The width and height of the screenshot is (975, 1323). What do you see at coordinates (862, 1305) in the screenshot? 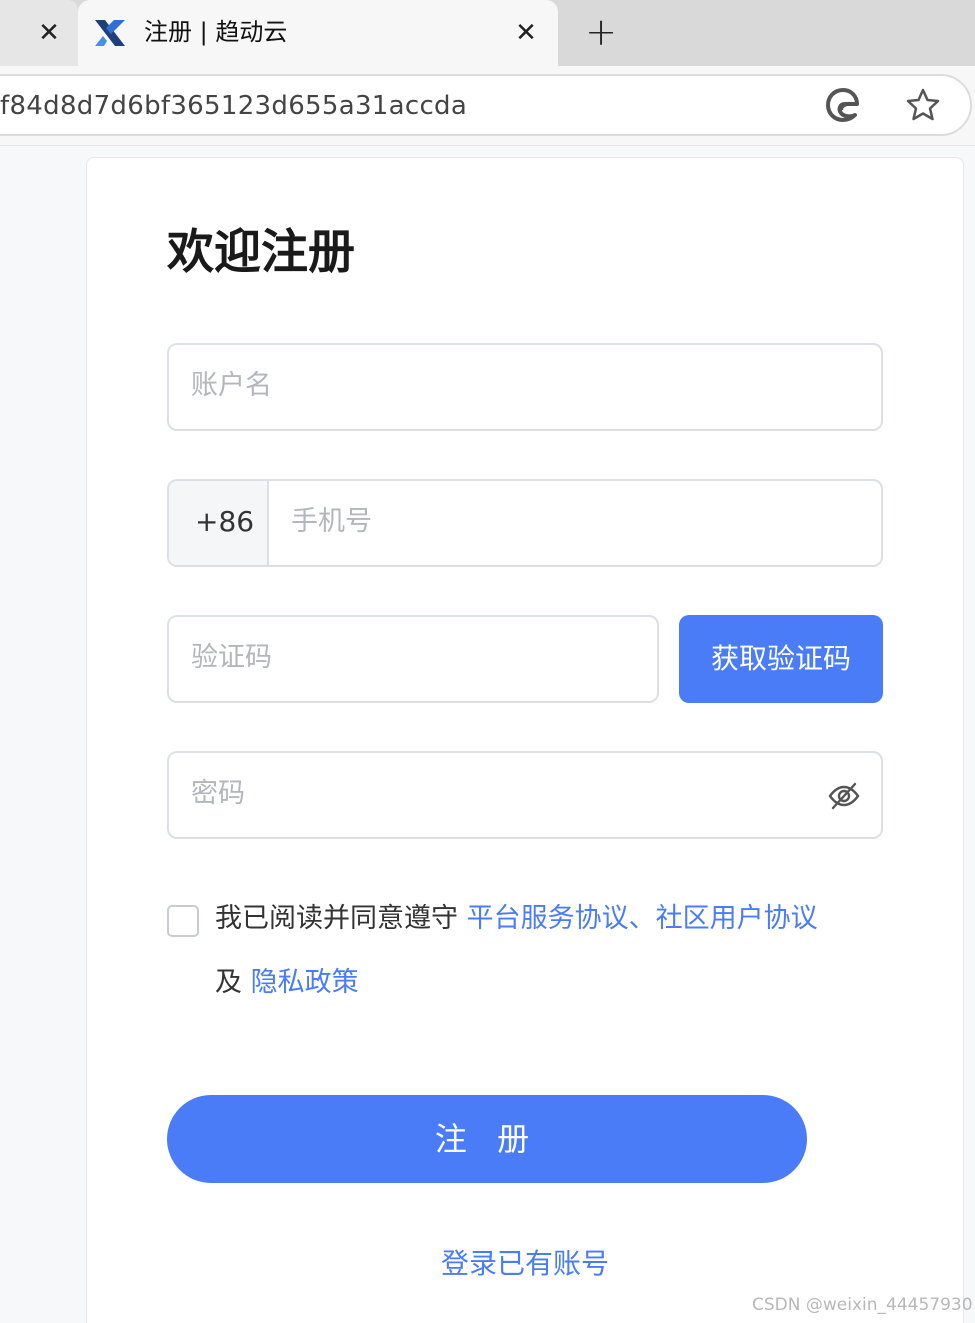
I see `watermark: CSDN @weixin_44457930` at bounding box center [862, 1305].